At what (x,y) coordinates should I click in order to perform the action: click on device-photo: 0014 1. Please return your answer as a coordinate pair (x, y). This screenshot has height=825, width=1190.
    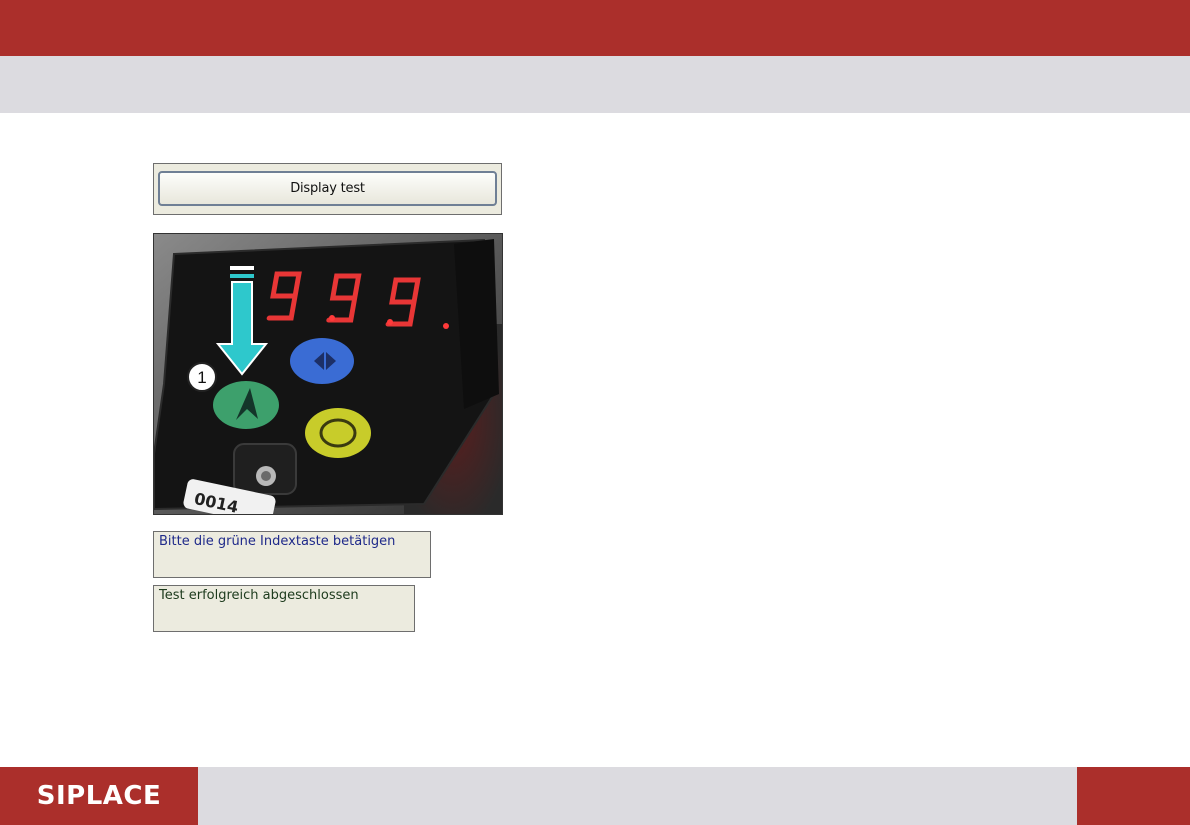
    Looking at the image, I should click on (328, 374).